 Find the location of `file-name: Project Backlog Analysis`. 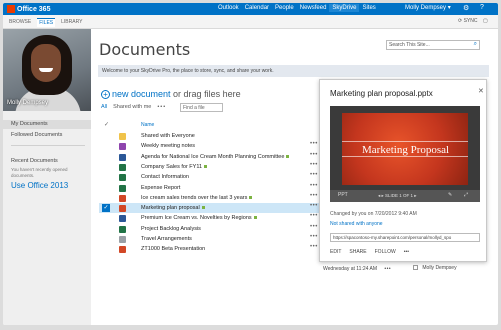

file-name: Project Backlog Analysis is located at coordinates (171, 229).